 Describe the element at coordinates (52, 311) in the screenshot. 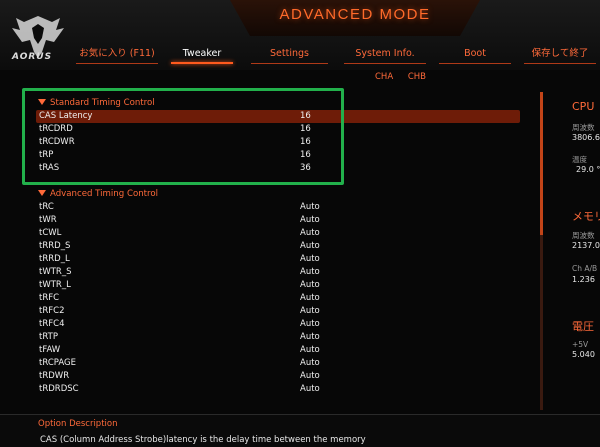

I see `setting-label: tRFC2` at that location.